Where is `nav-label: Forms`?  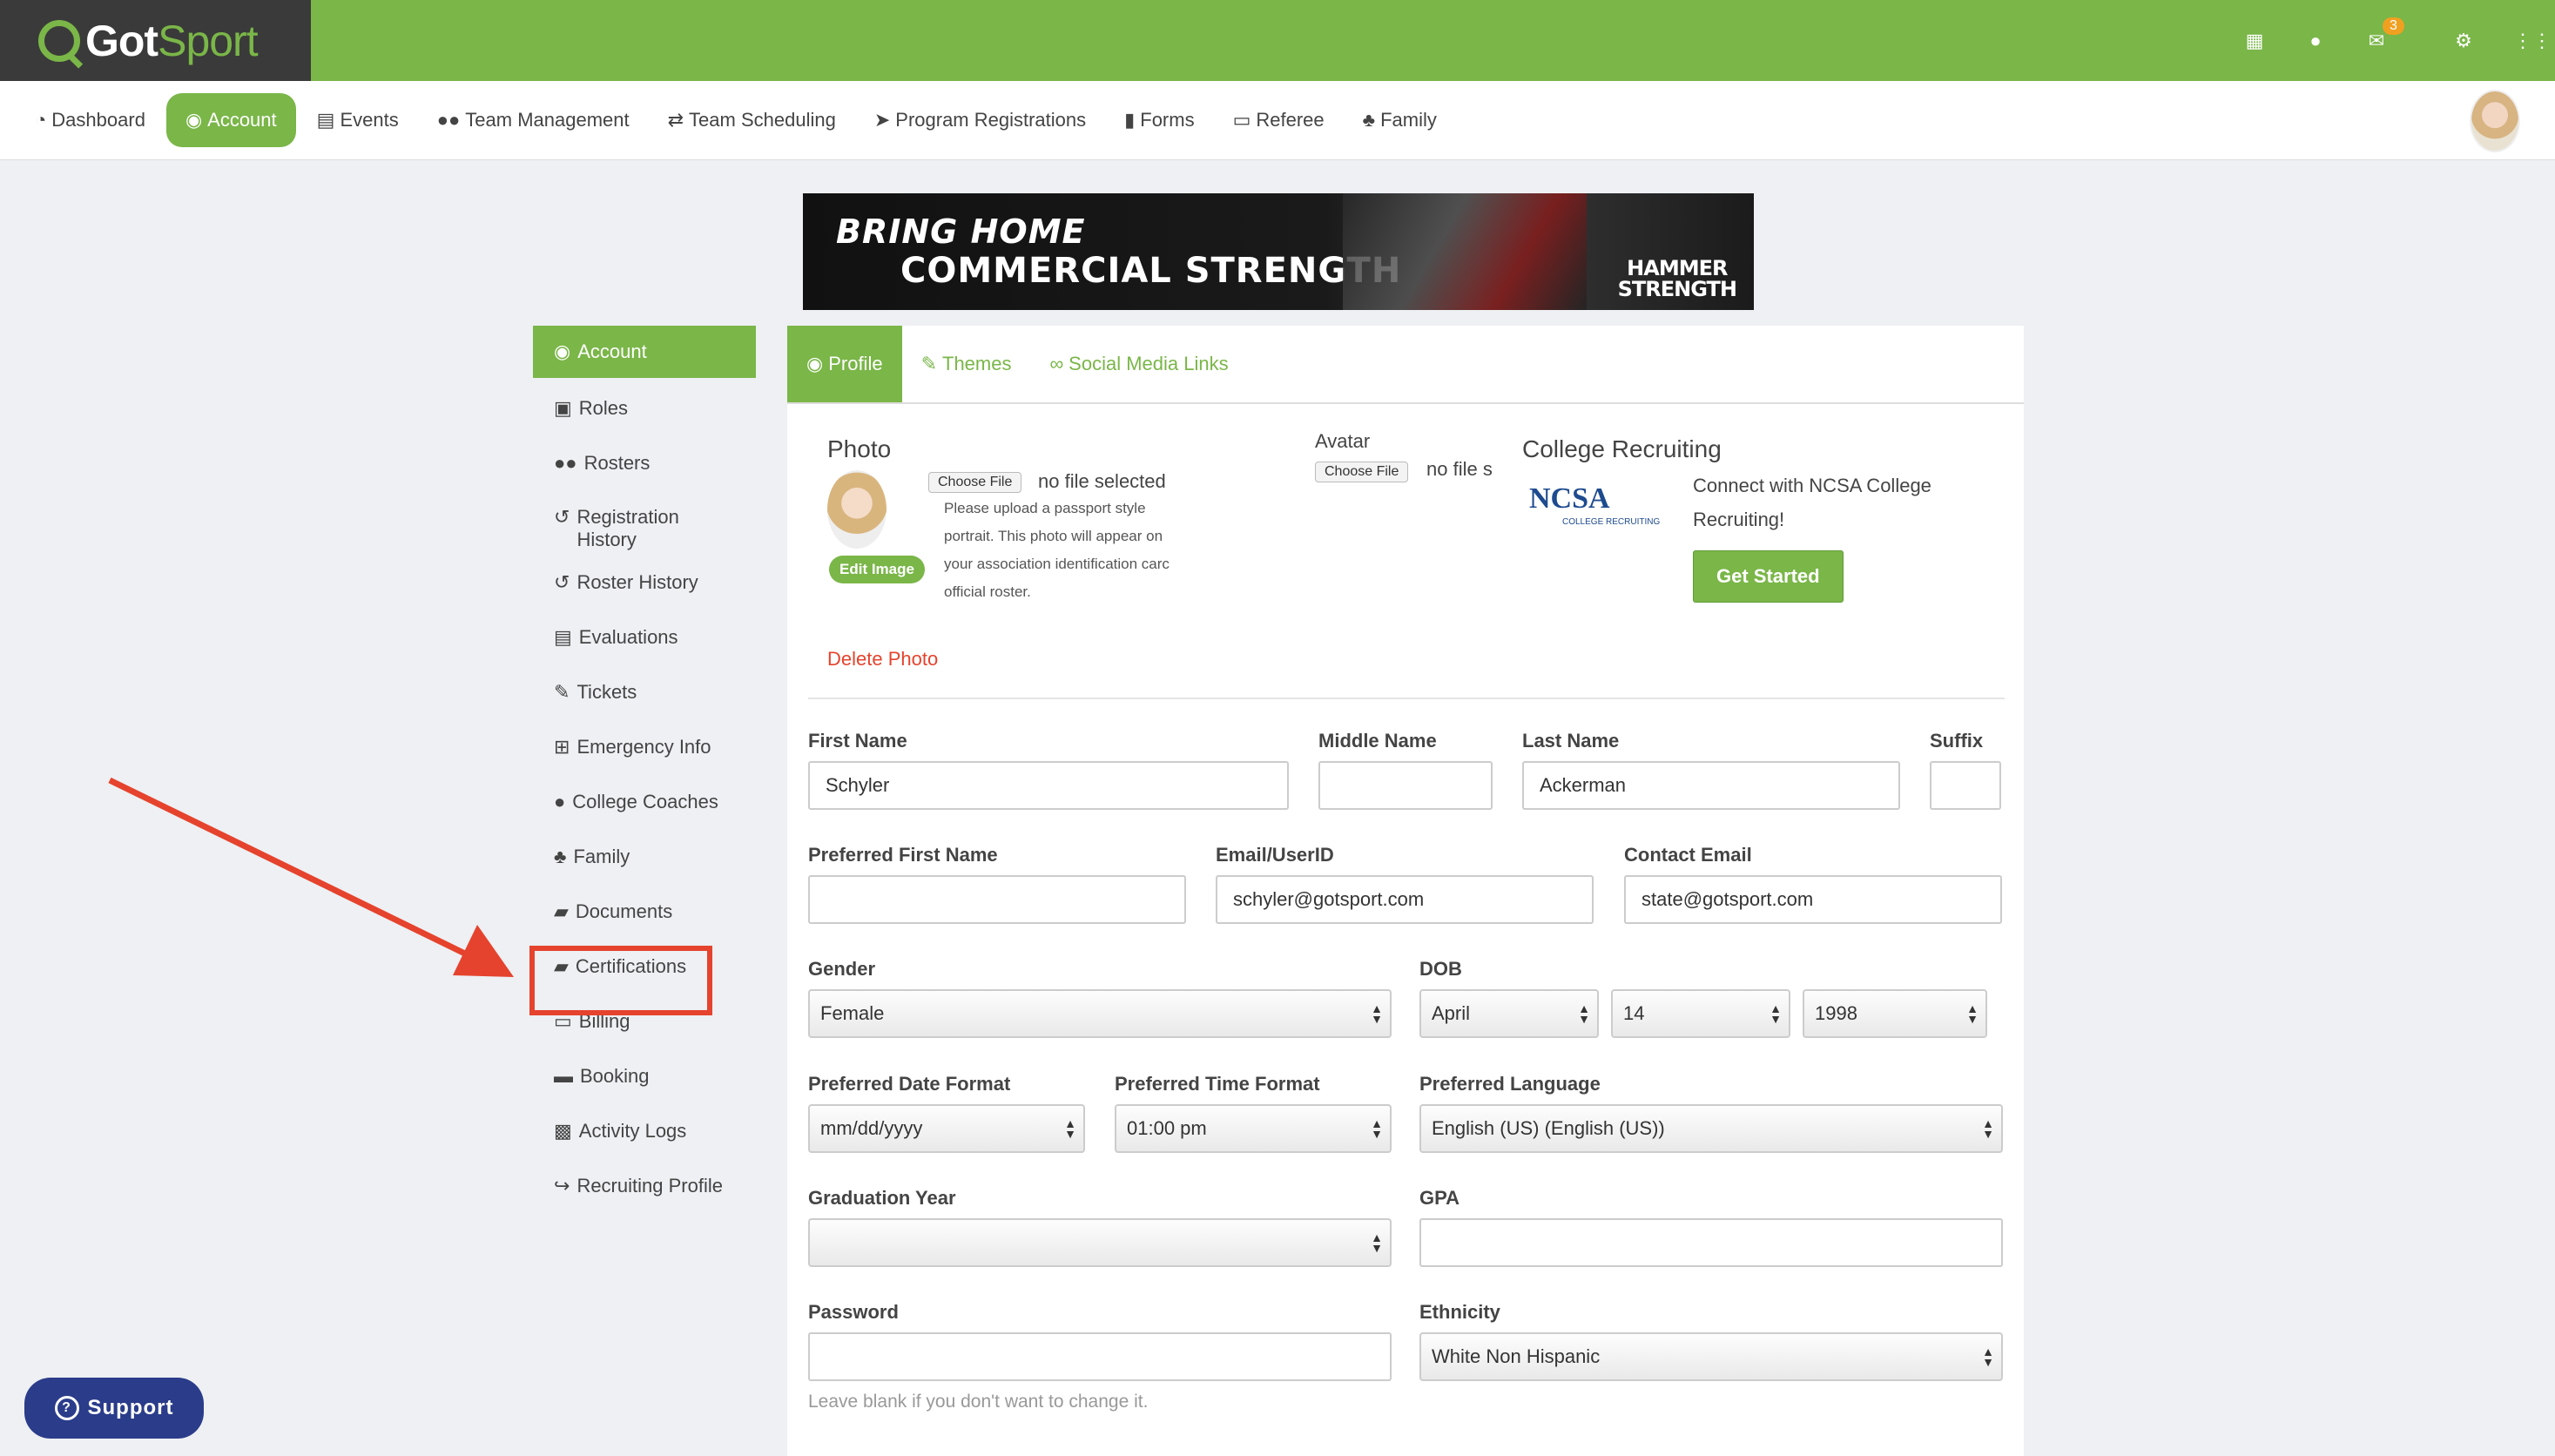
nav-label: Forms is located at coordinates (1167, 120).